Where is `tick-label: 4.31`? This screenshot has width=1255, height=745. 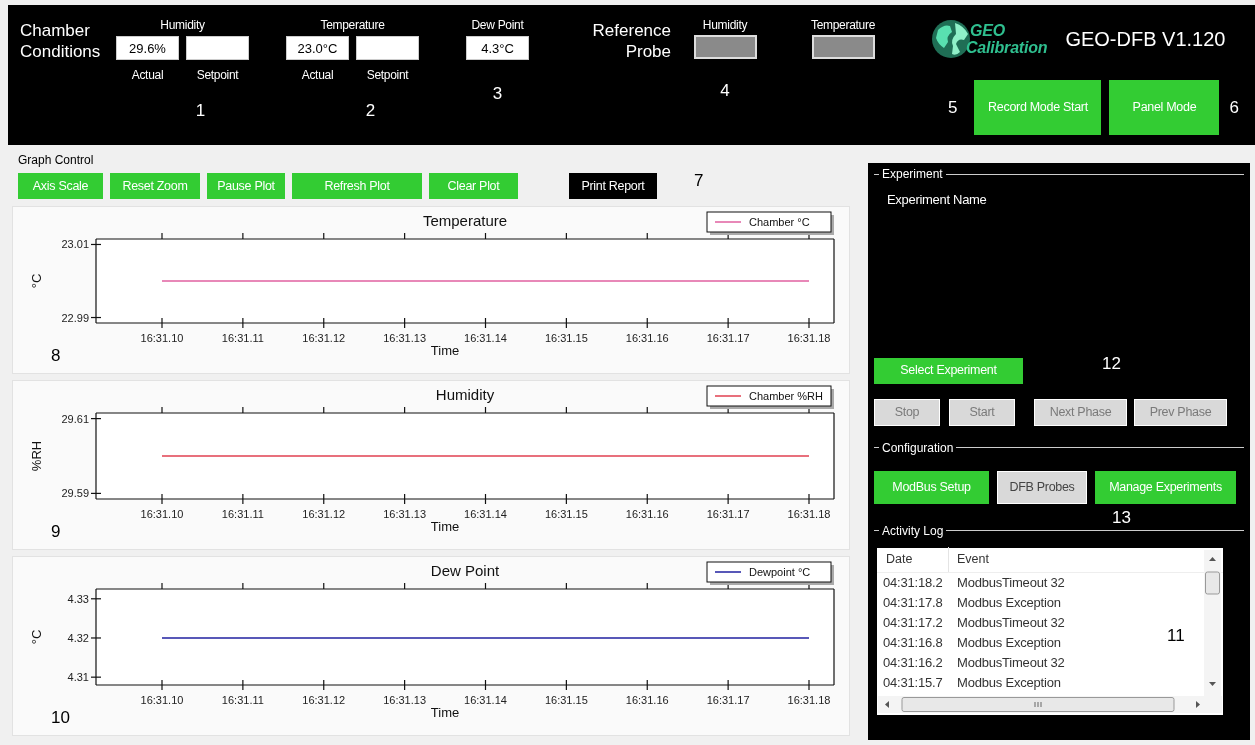 tick-label: 4.31 is located at coordinates (78, 677).